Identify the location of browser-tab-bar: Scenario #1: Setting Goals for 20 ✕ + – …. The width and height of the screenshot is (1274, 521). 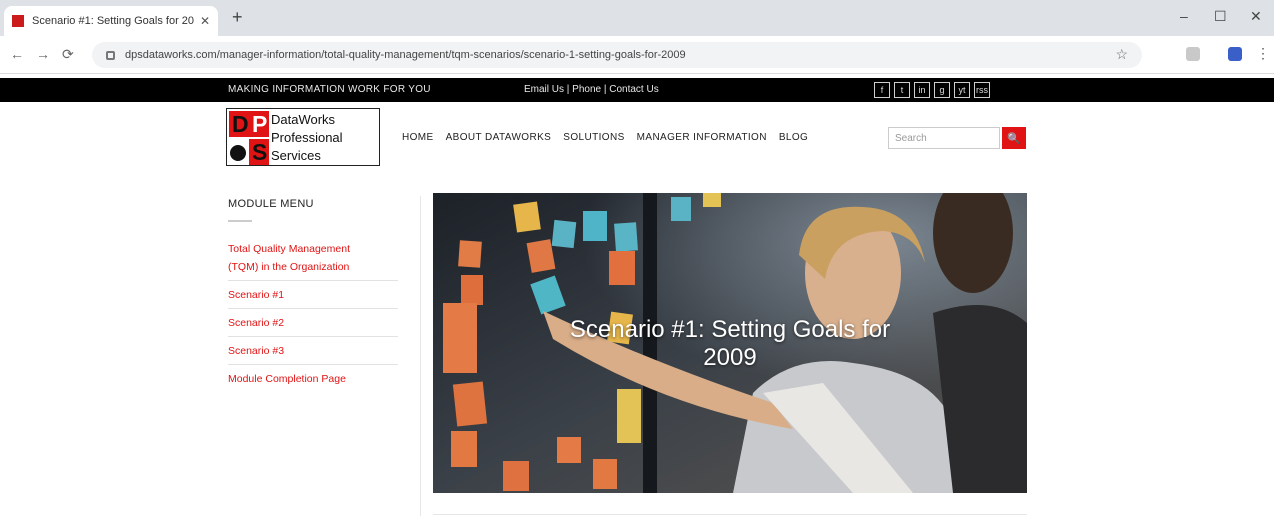
(637, 18).